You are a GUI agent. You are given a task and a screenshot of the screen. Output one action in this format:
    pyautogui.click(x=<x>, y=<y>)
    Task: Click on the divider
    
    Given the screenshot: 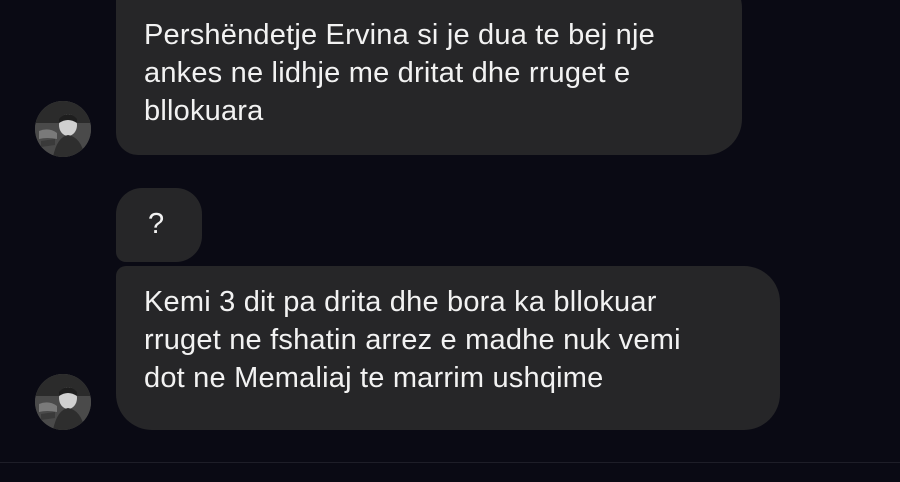 What is the action you would take?
    pyautogui.click(x=450, y=462)
    